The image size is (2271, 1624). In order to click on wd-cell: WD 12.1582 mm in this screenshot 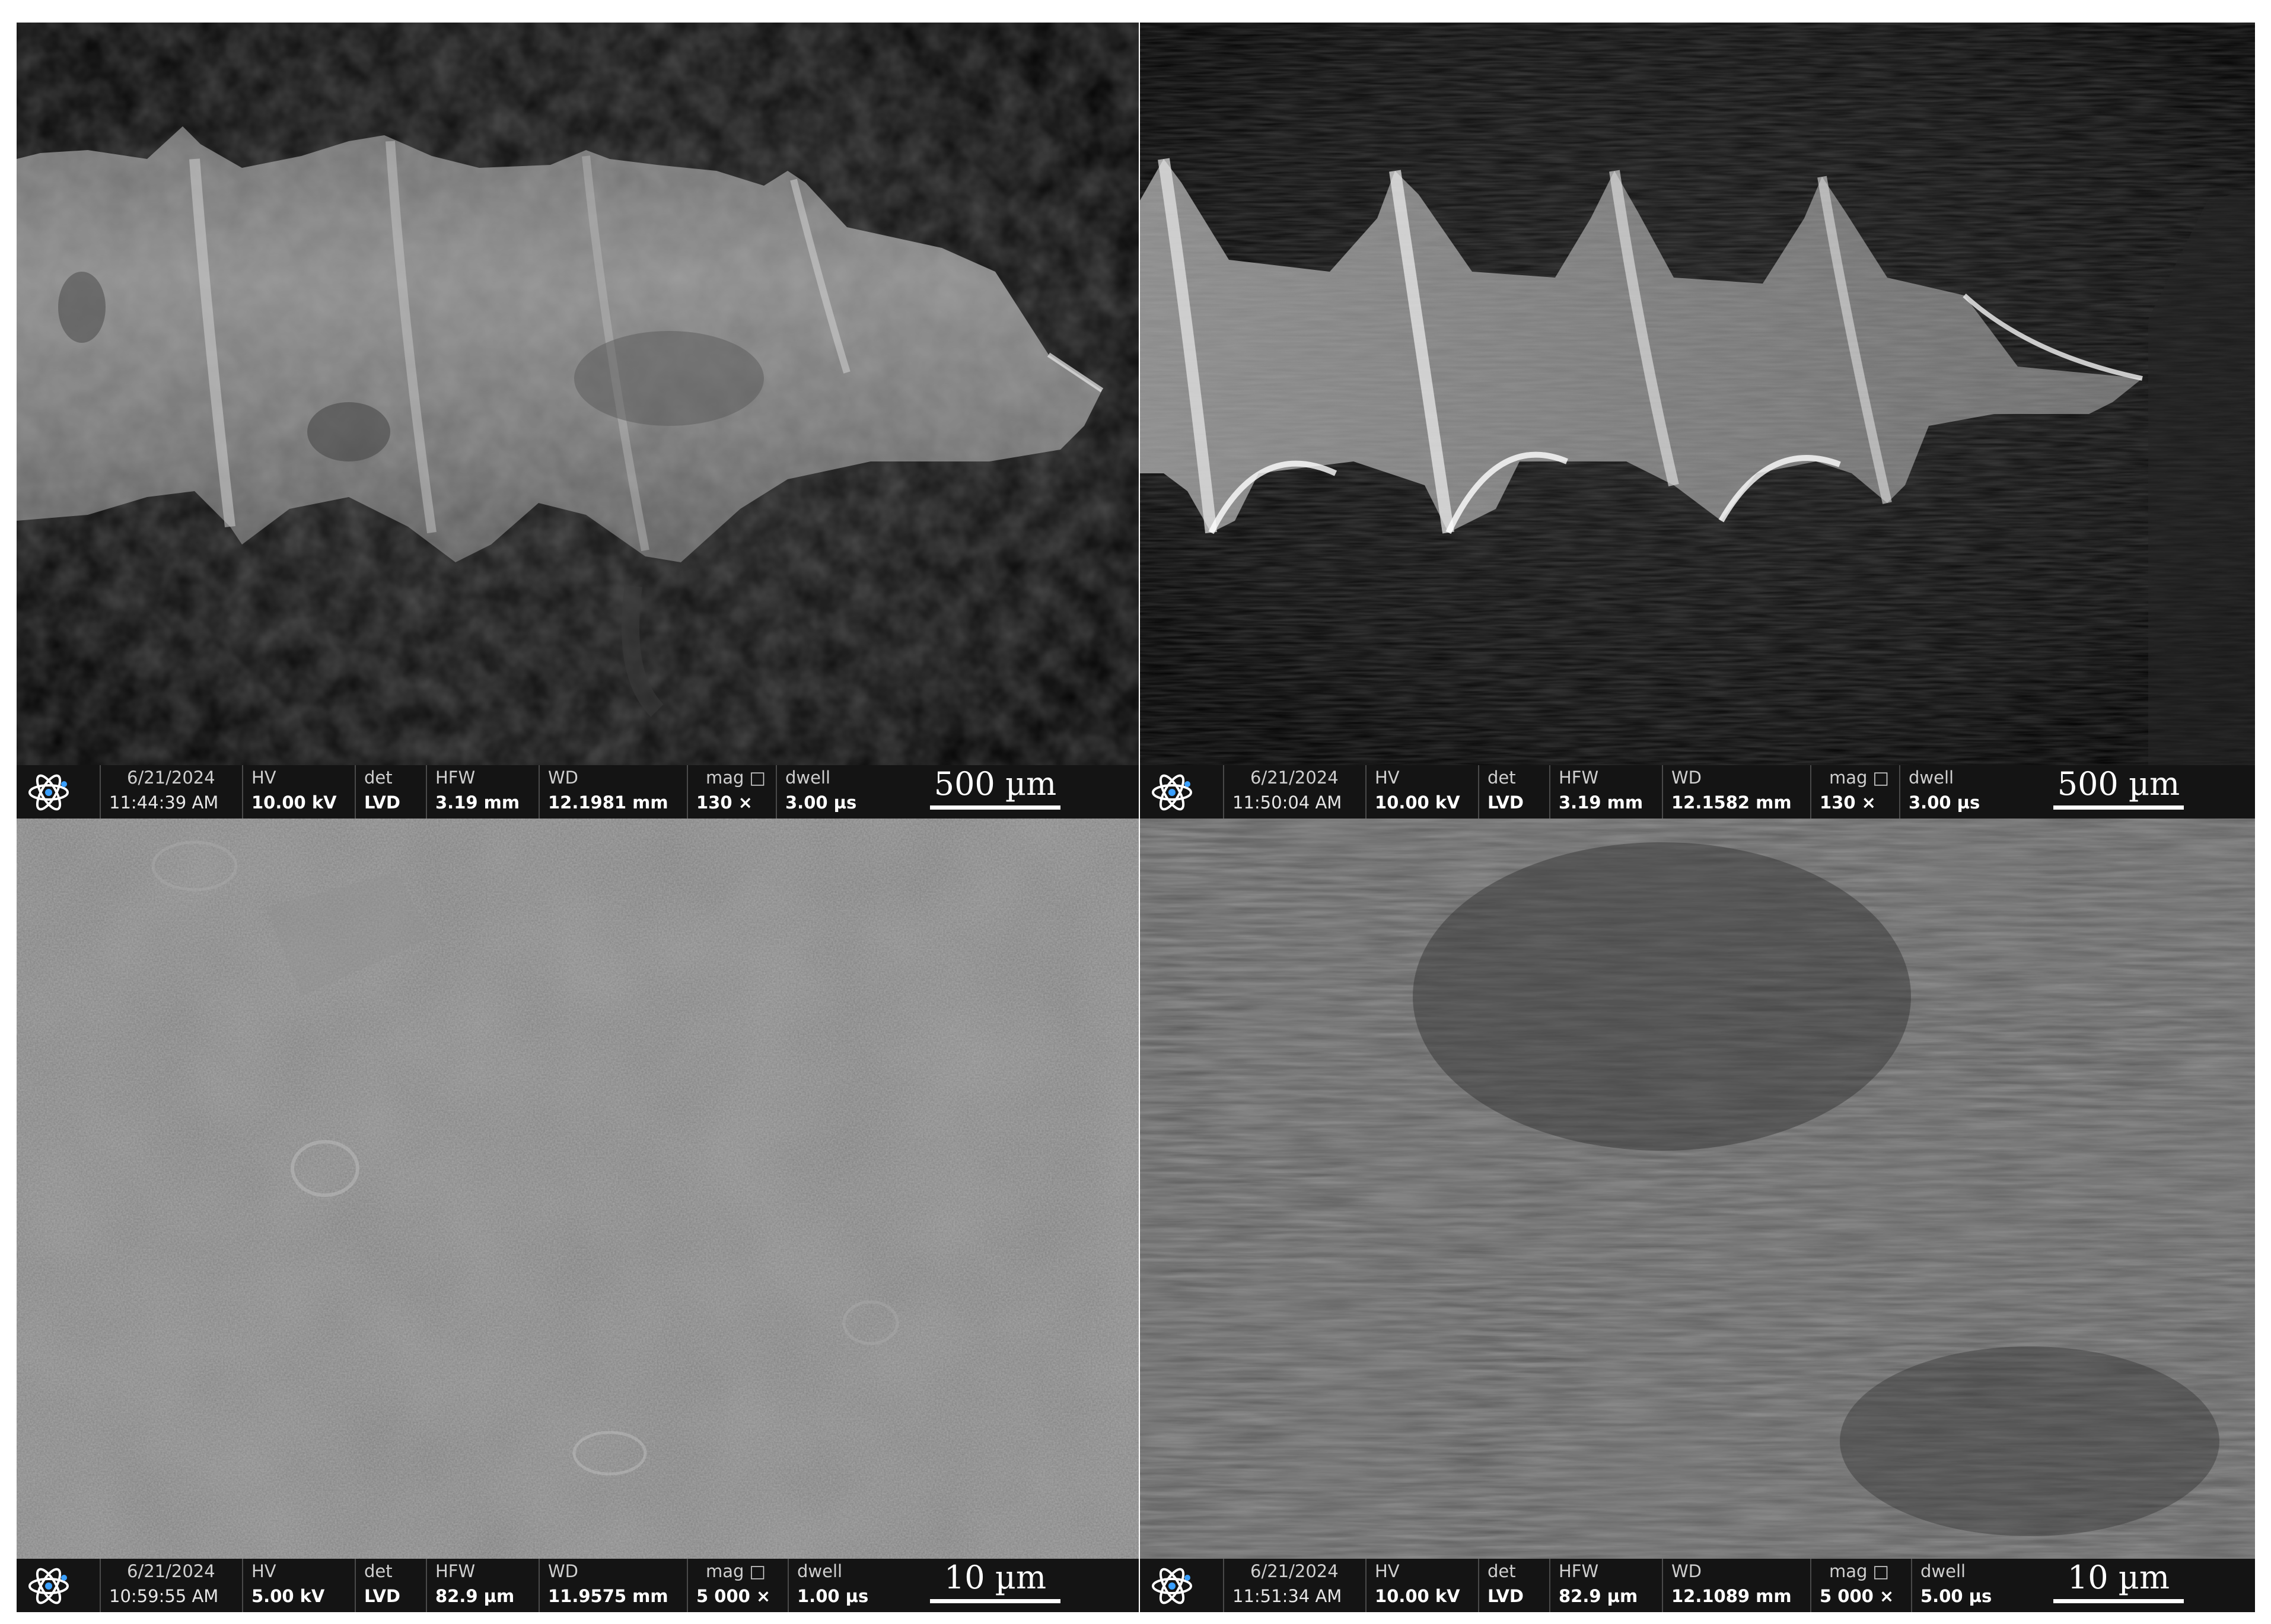, I will do `click(1736, 792)`.